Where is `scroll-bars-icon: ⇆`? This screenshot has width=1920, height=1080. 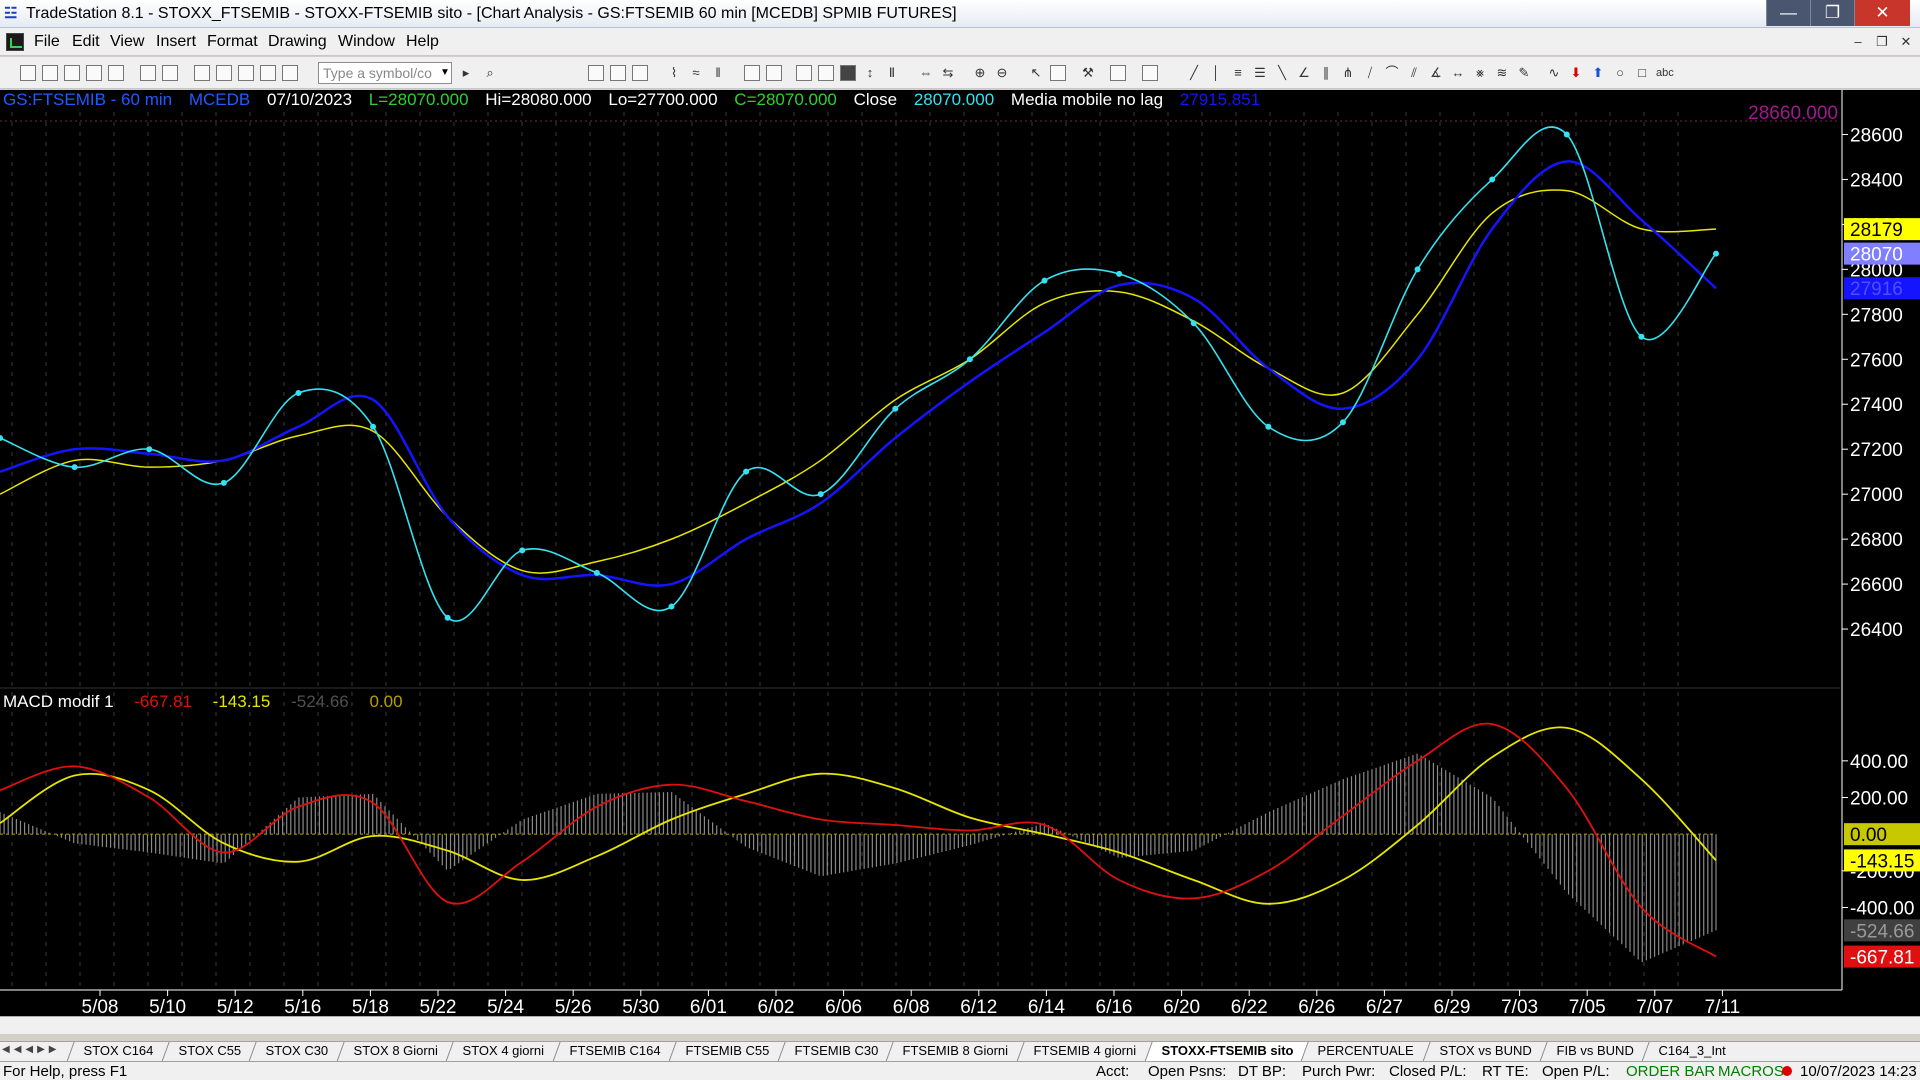
scroll-bars-icon: ⇆ is located at coordinates (948, 73).